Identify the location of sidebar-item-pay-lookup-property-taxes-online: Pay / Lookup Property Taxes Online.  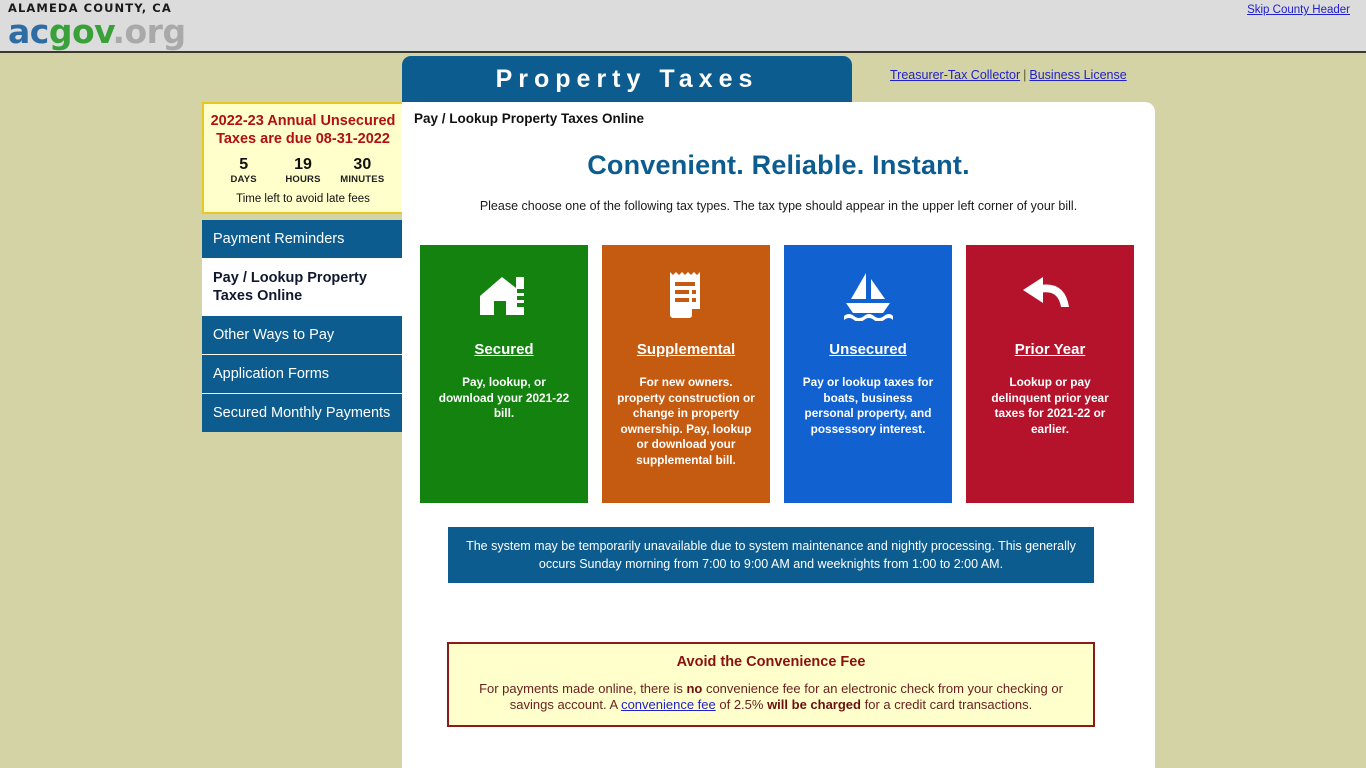
(303, 287).